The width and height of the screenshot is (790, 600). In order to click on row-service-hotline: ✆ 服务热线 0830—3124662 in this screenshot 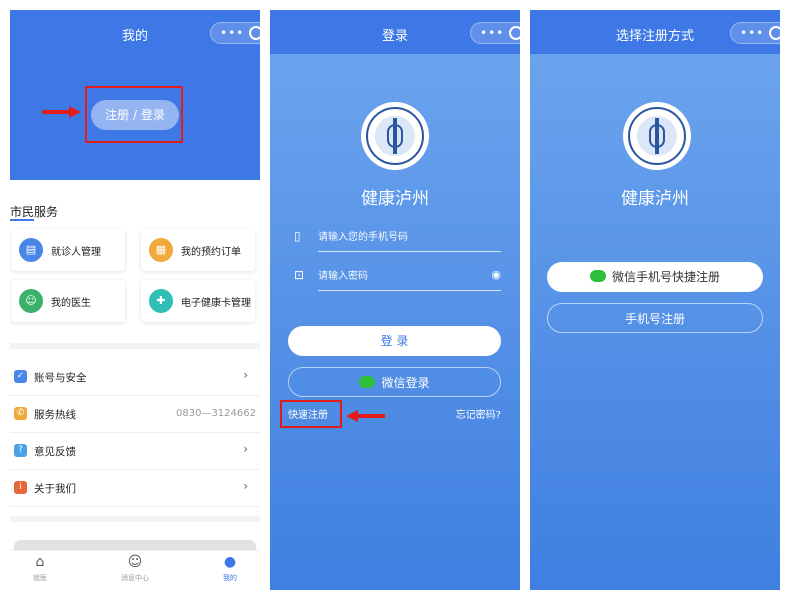, I will do `click(135, 414)`.